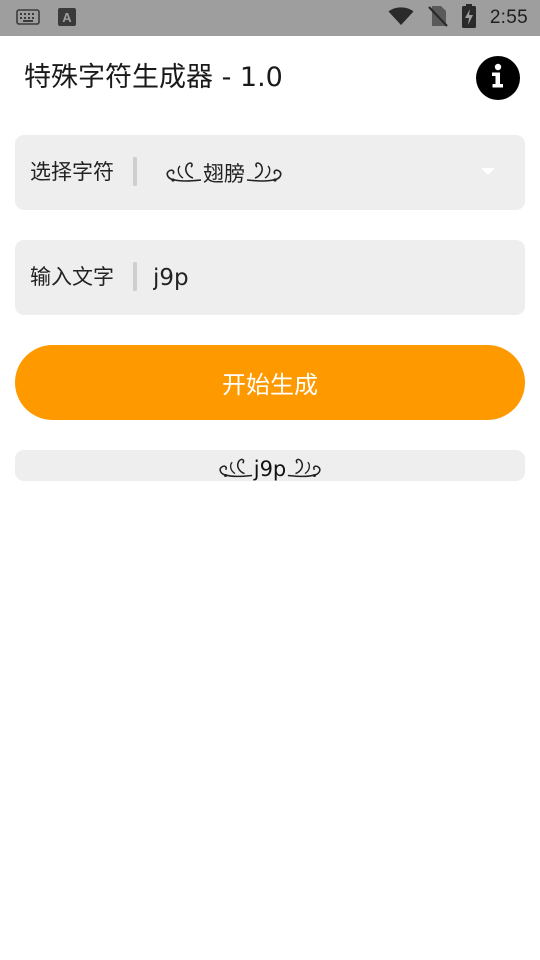 This screenshot has height=960, width=540. I want to click on status-bar: A 2:55, so click(270, 18).